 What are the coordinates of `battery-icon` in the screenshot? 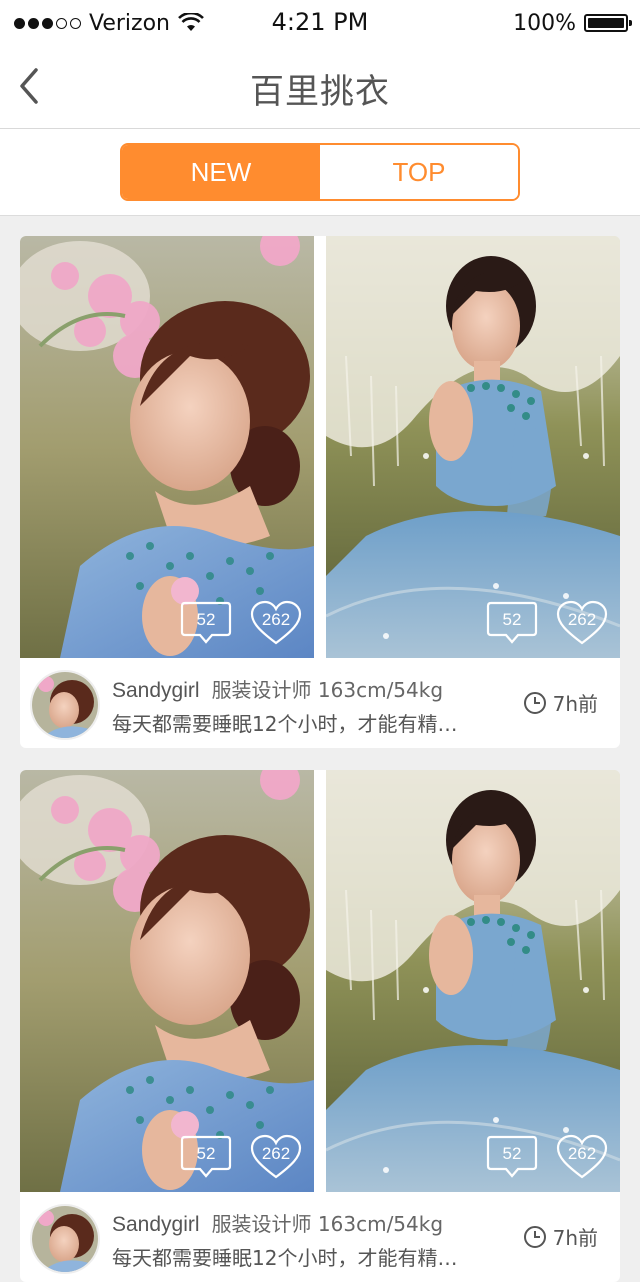 It's located at (608, 23).